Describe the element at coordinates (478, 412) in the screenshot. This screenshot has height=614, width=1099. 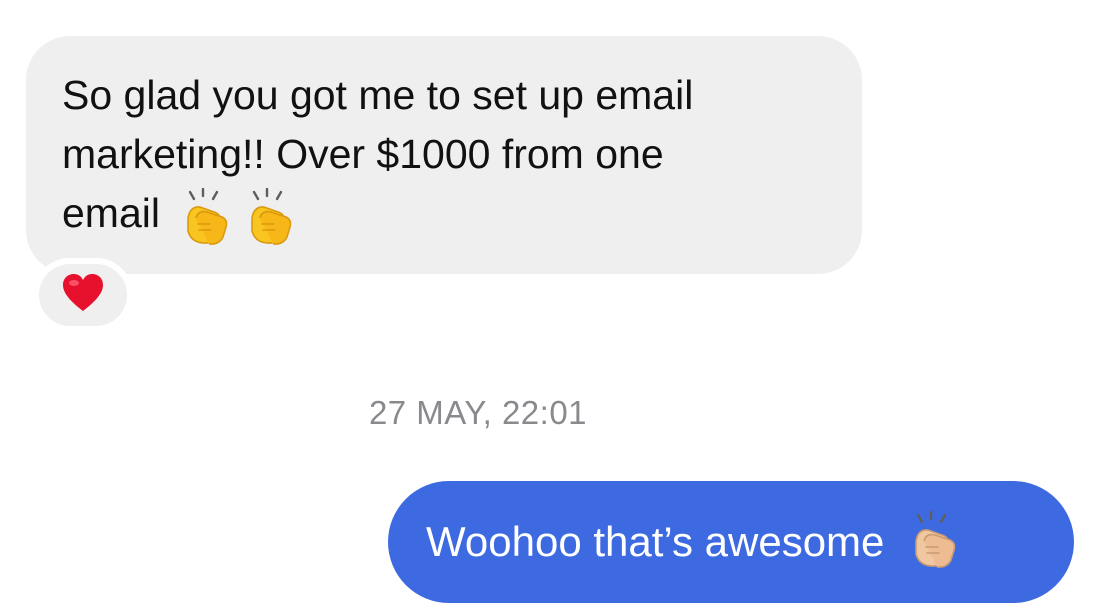
I see `message-timestamp: 27 MAY, 22:01` at that location.